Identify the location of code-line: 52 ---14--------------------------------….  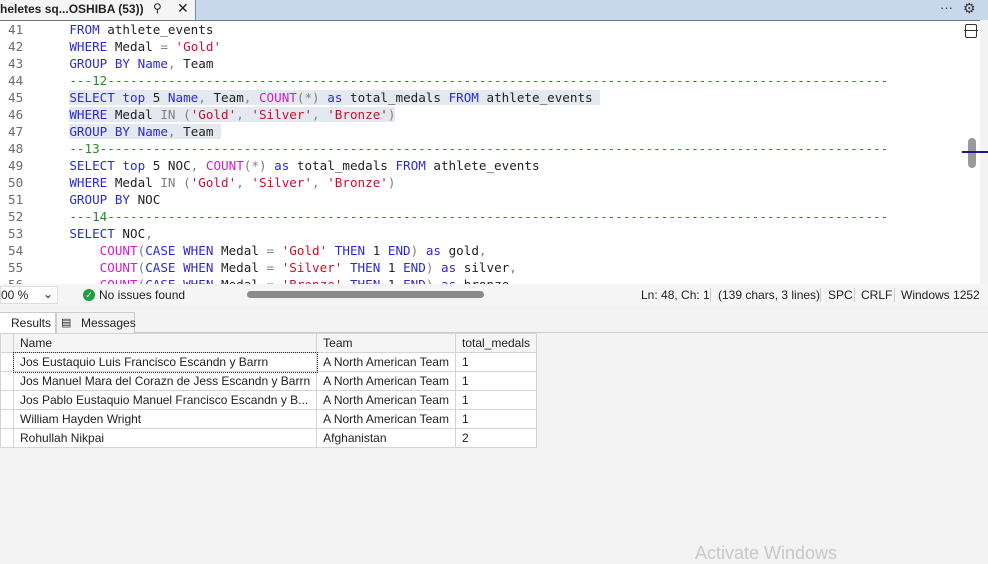
(480, 216).